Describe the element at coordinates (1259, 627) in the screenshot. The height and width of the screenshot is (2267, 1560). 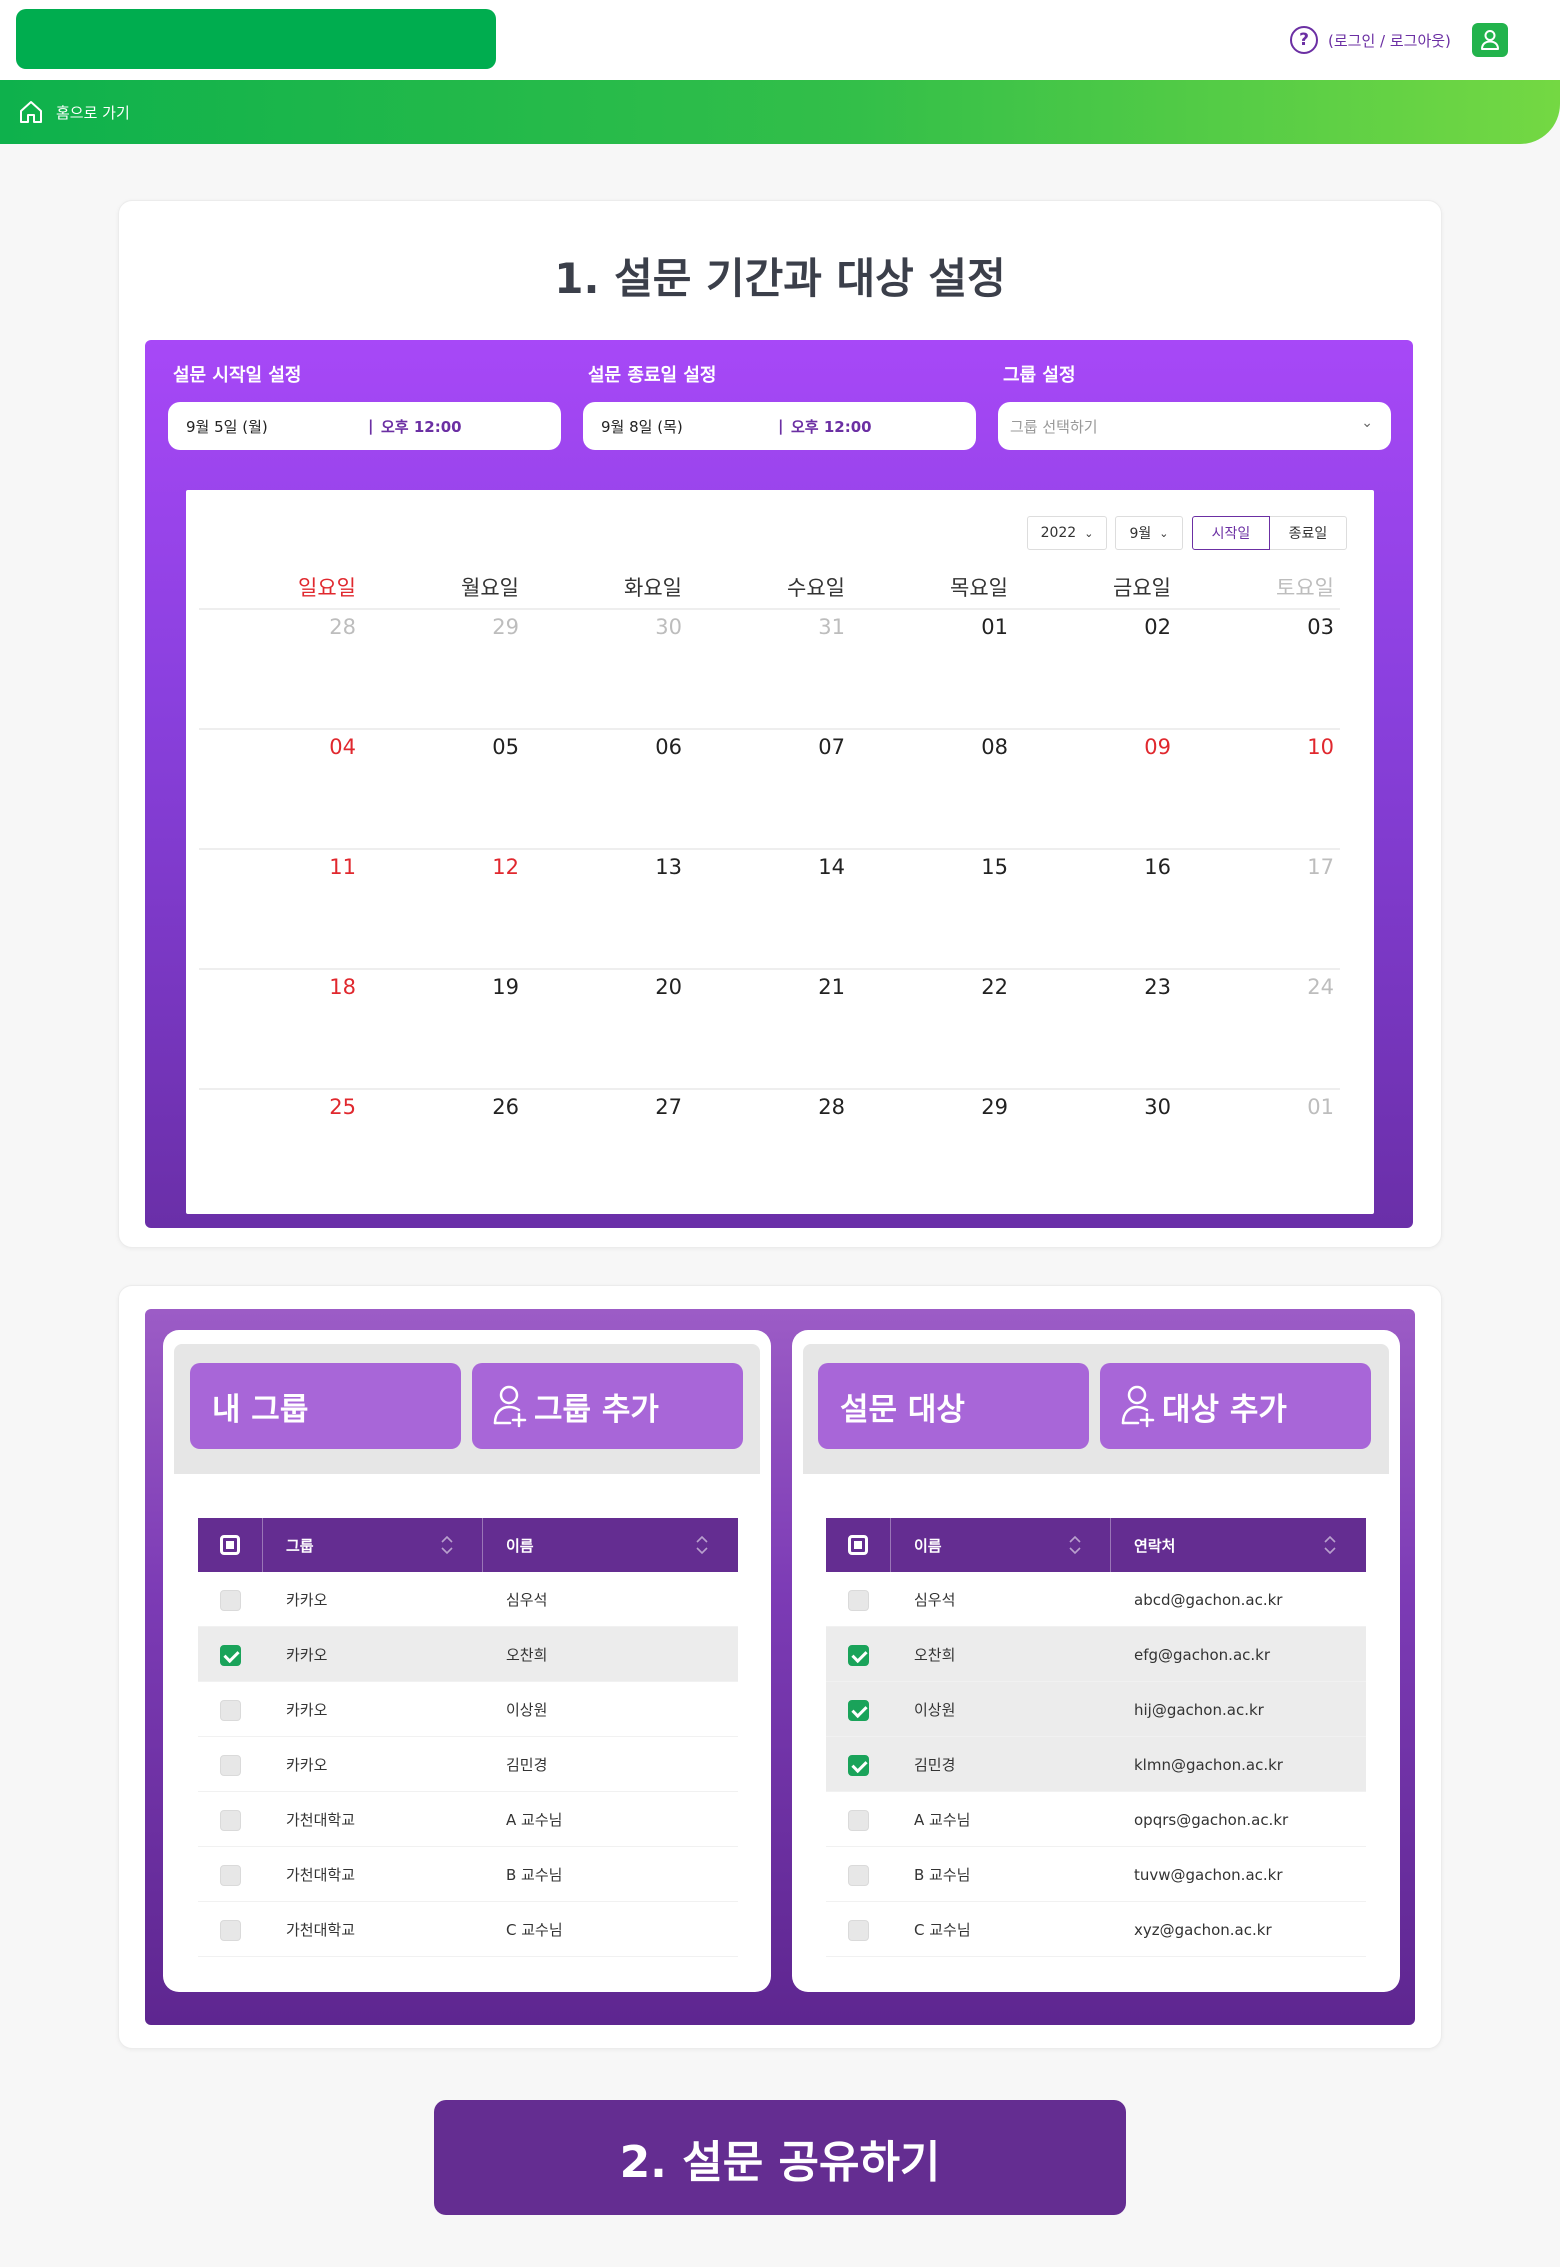
I see `calendar-day: 03` at that location.